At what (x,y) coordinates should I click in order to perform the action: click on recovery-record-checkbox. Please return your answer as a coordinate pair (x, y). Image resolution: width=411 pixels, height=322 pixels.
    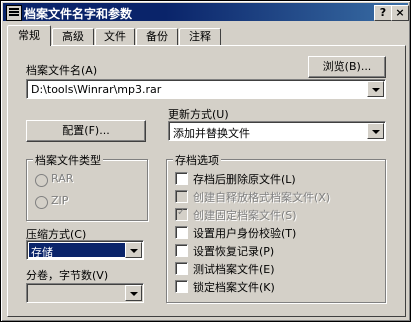
    Looking at the image, I should click on (181, 250).